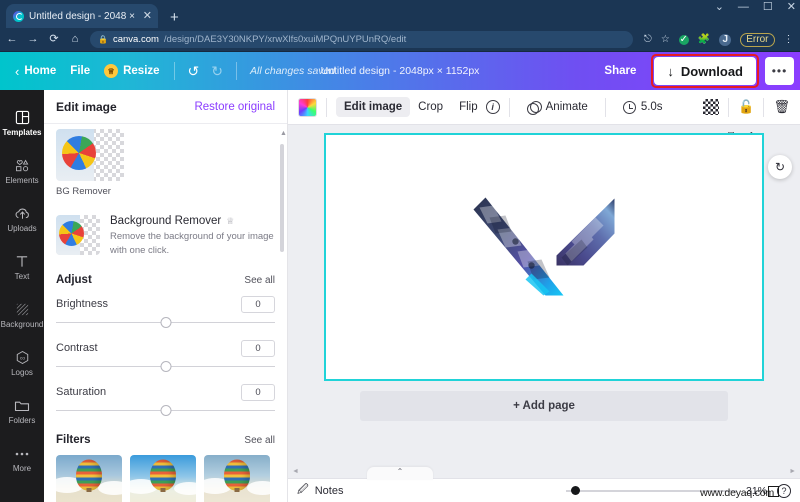  Describe the element at coordinates (258, 348) in the screenshot. I see `contrast-value: 0` at that location.